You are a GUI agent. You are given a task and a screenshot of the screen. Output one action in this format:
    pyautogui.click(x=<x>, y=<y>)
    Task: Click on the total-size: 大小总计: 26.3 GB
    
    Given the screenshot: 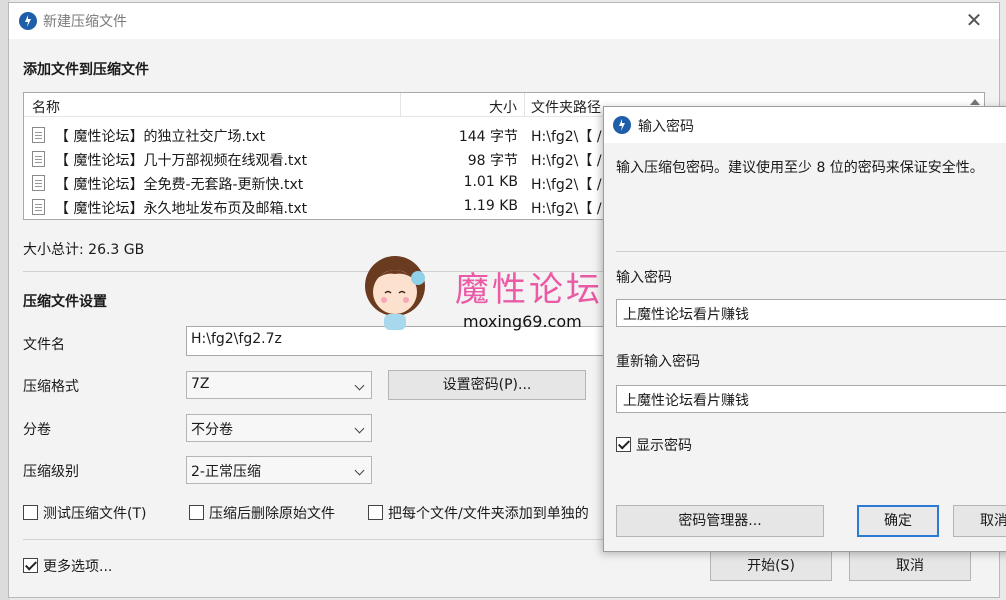 What is the action you would take?
    pyautogui.click(x=84, y=250)
    